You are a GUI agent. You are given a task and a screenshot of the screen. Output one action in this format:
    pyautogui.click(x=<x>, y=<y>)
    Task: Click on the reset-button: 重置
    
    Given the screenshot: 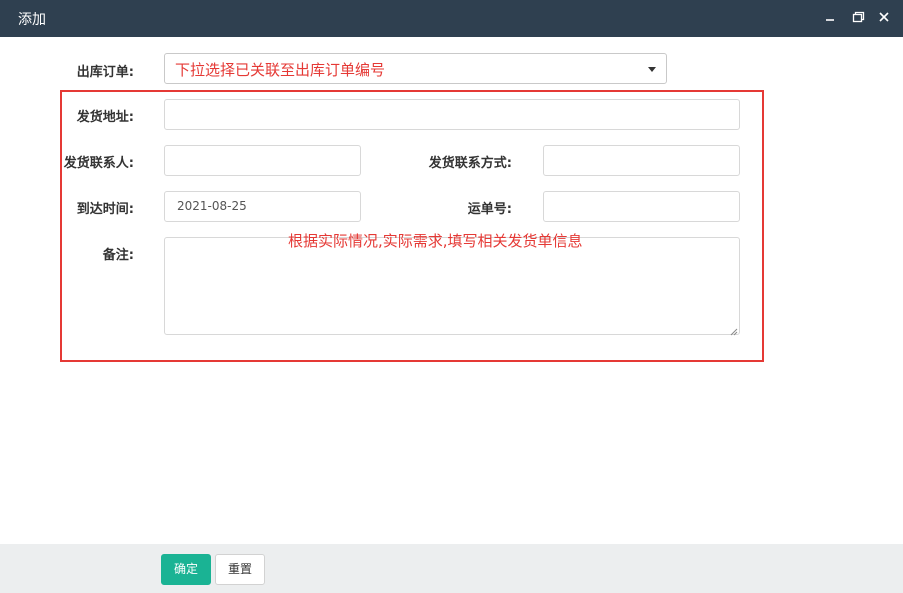 What is the action you would take?
    pyautogui.click(x=240, y=569)
    